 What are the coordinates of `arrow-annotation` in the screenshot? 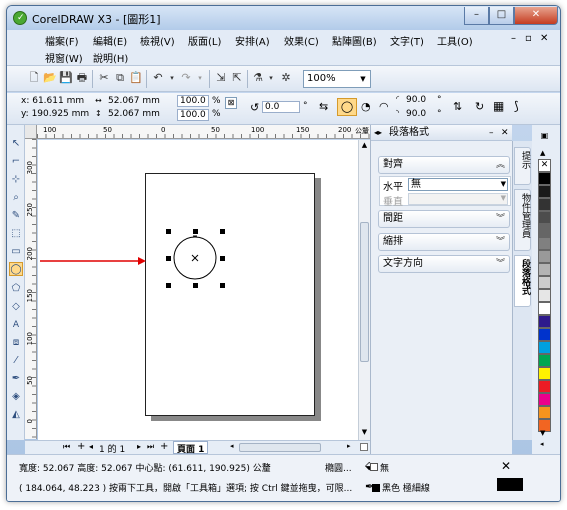 It's located at (93, 261).